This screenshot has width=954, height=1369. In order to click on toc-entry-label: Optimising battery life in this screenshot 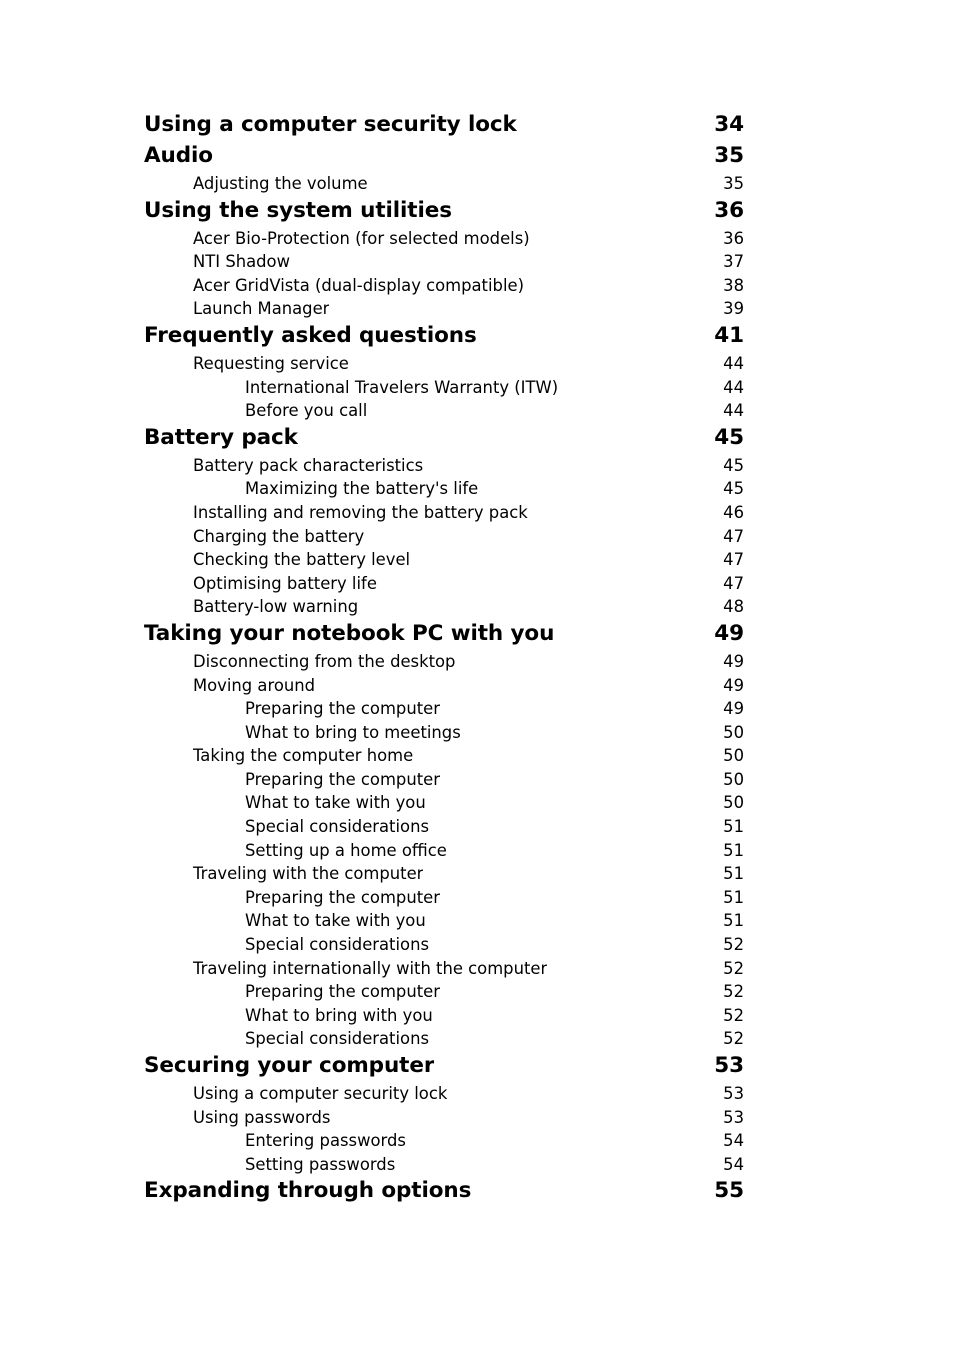, I will do `click(285, 583)`.